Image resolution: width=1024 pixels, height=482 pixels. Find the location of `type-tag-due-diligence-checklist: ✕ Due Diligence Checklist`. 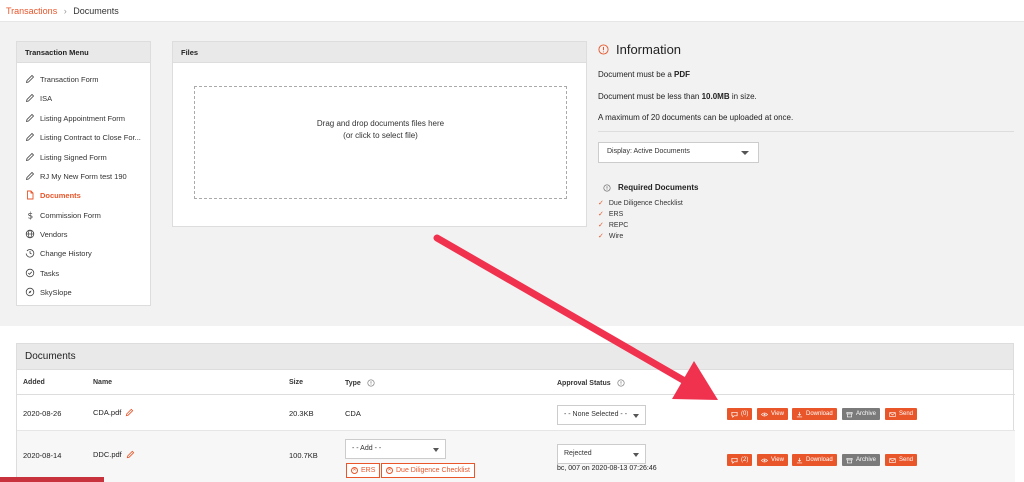

type-tag-due-diligence-checklist: ✕ Due Diligence Checklist is located at coordinates (428, 470).